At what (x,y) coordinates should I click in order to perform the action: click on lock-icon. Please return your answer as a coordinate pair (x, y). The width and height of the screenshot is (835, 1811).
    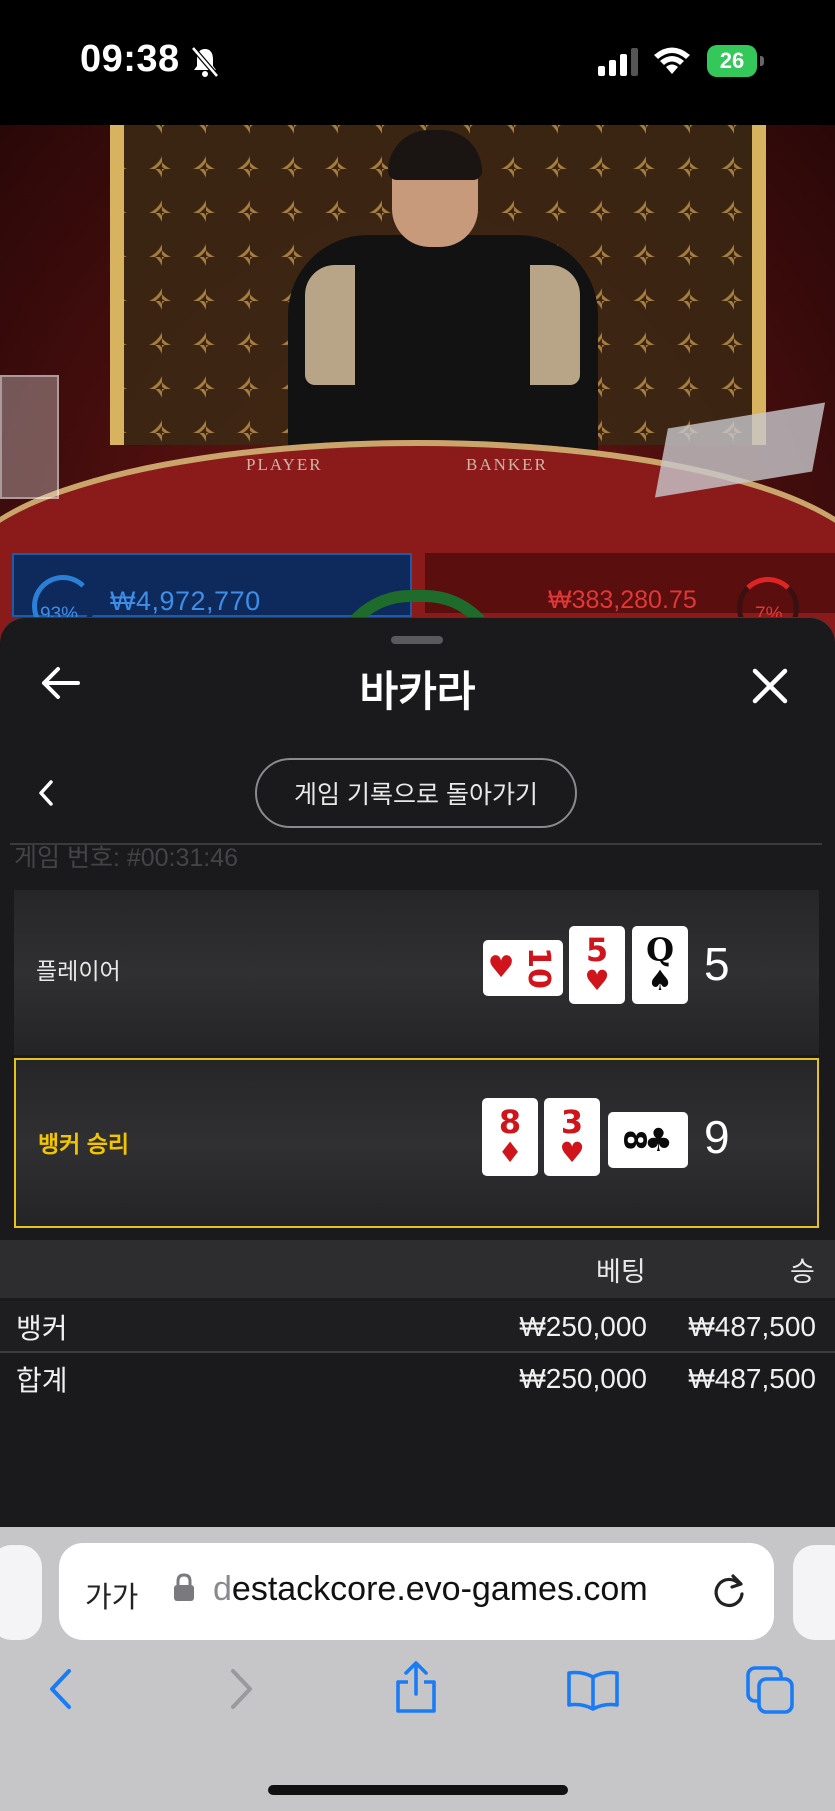
    Looking at the image, I should click on (184, 1587).